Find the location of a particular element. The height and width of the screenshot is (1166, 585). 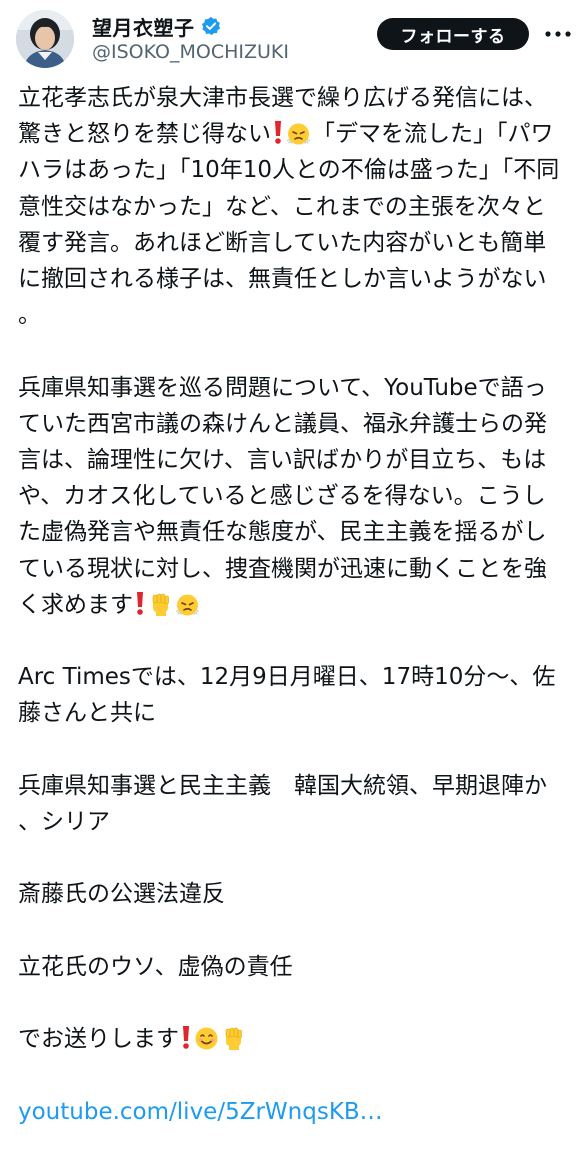

avatar-image is located at coordinates (45, 39).